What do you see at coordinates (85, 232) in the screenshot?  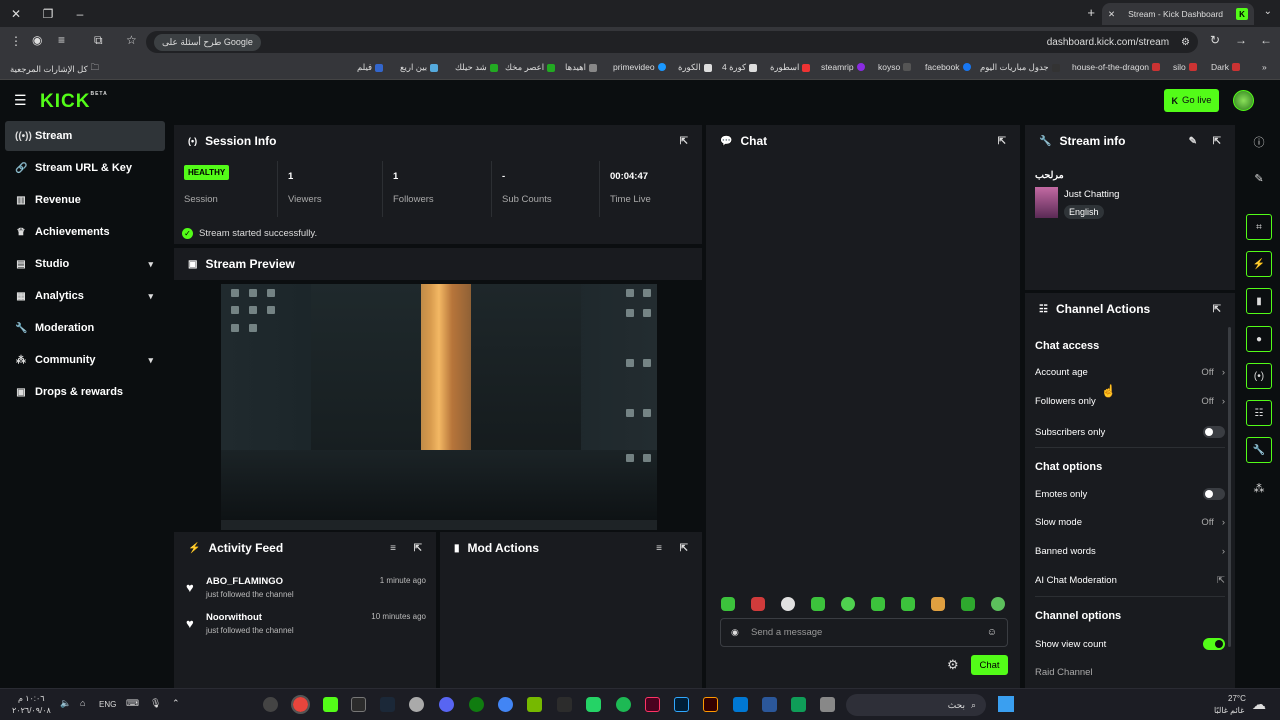 I see `sidebar-item-achievements: ♛ Achievements` at bounding box center [85, 232].